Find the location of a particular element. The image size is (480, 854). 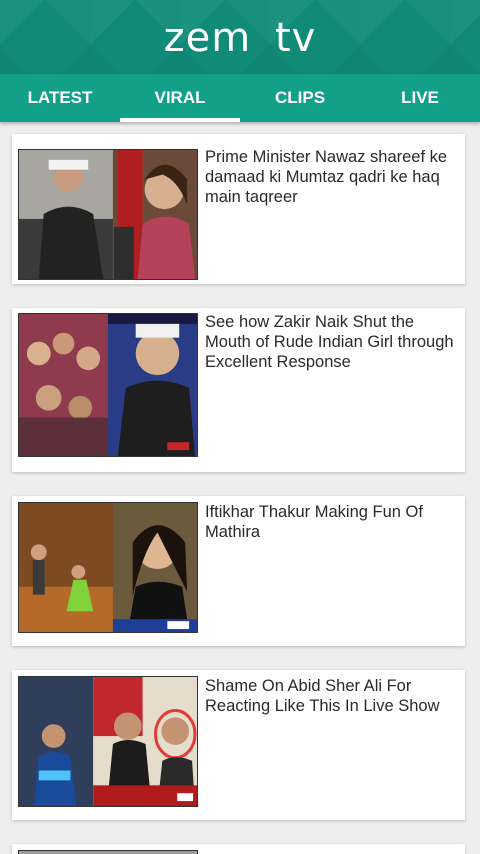

tab-latest: LATEST is located at coordinates (60, 98).